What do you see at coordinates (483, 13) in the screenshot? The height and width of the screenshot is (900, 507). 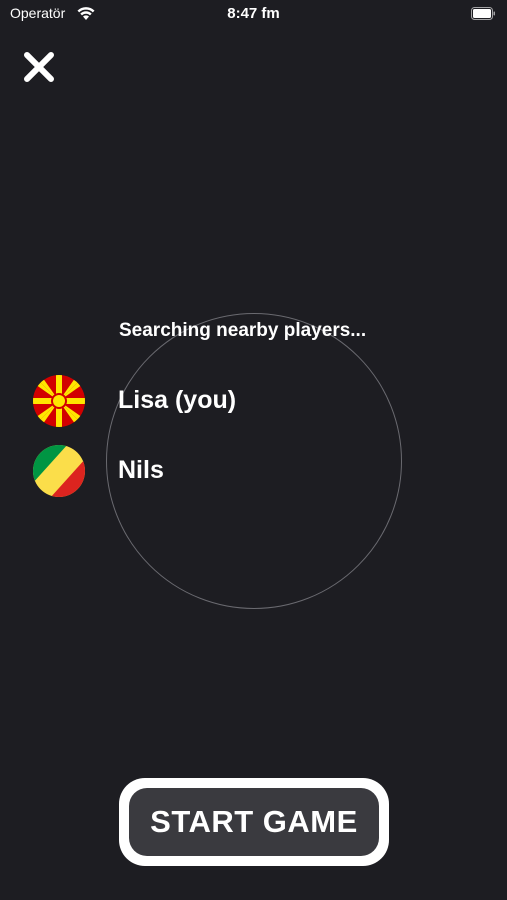 I see `battery-icon` at bounding box center [483, 13].